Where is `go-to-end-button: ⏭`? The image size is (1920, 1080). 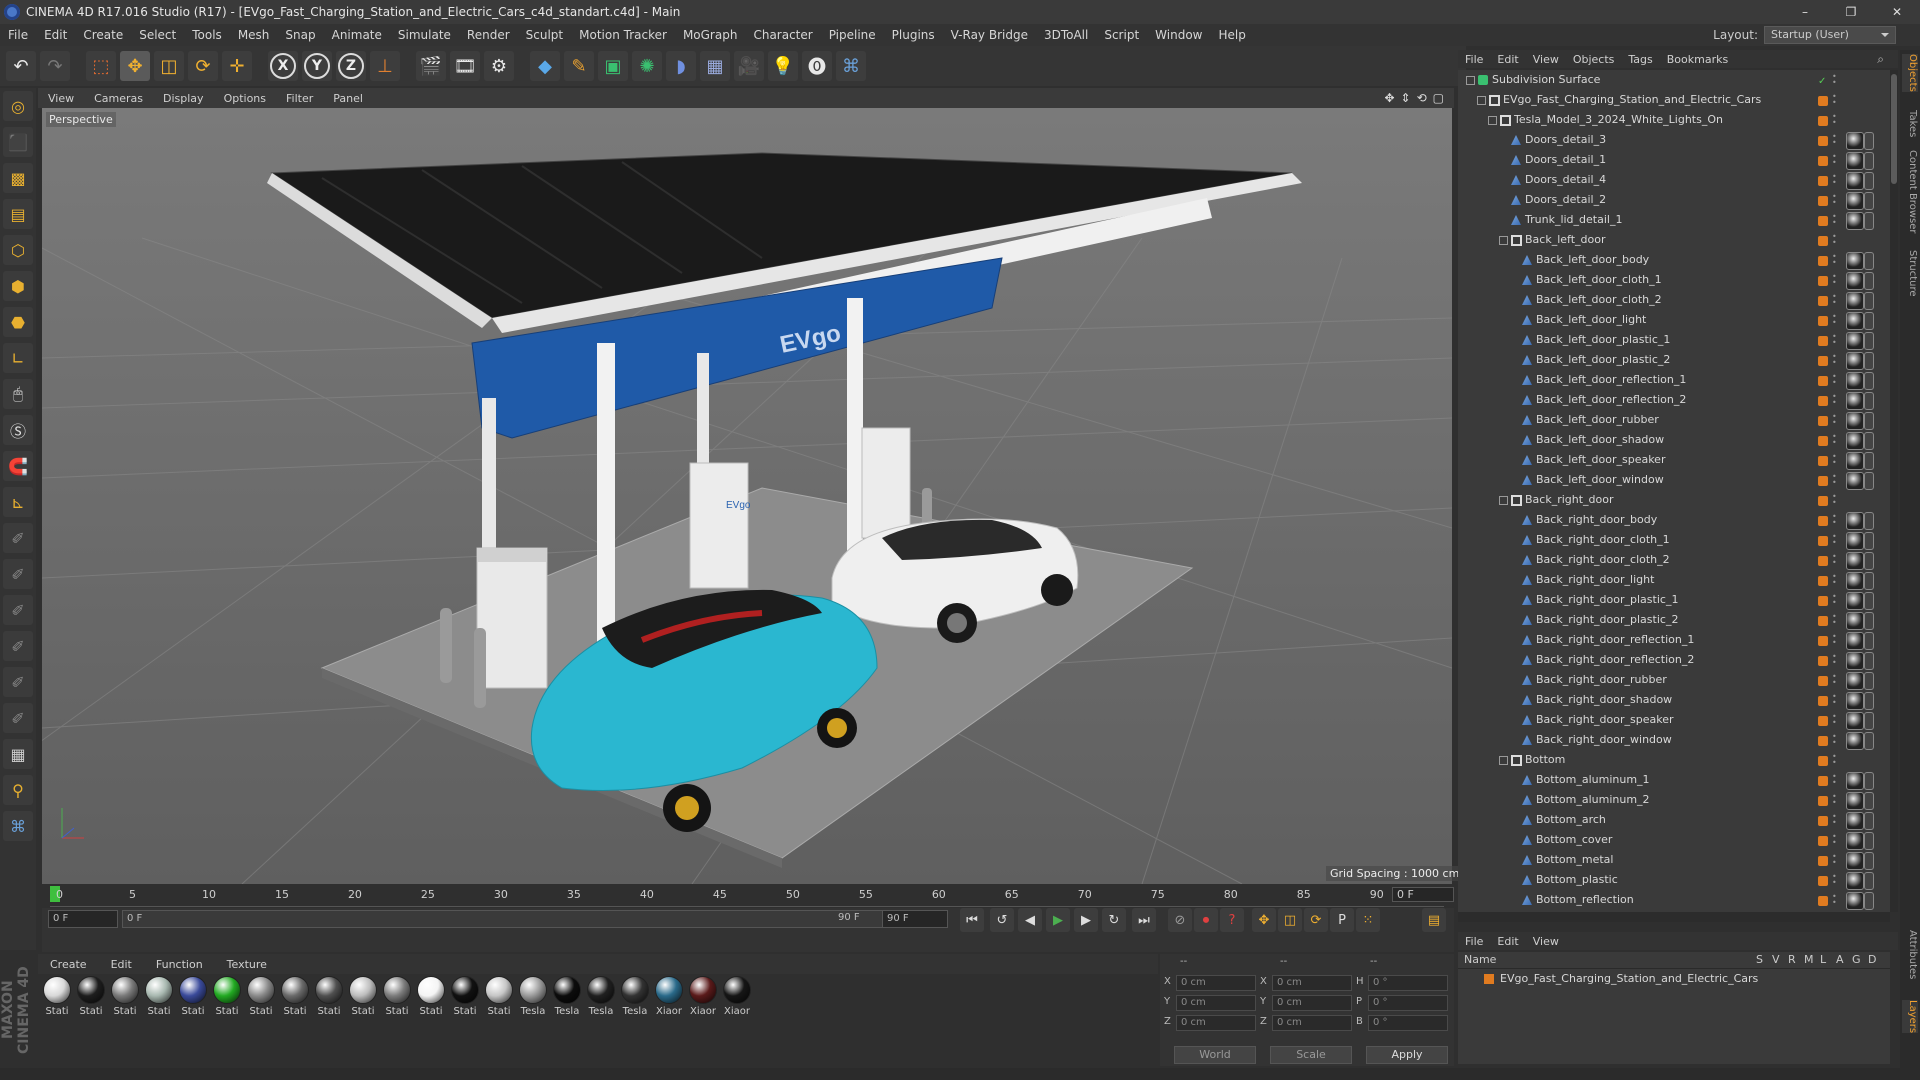 go-to-end-button: ⏭ is located at coordinates (1144, 920).